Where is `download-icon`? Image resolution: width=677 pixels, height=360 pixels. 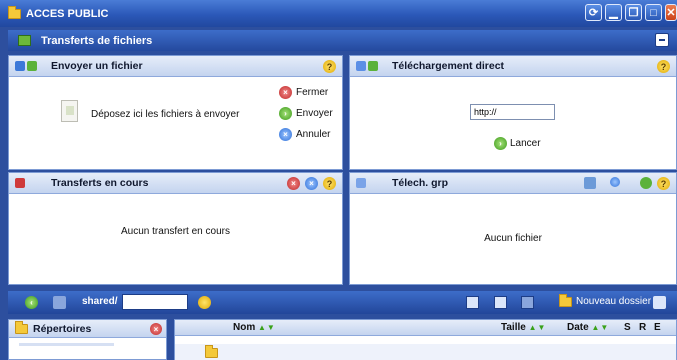 download-icon is located at coordinates (369, 66).